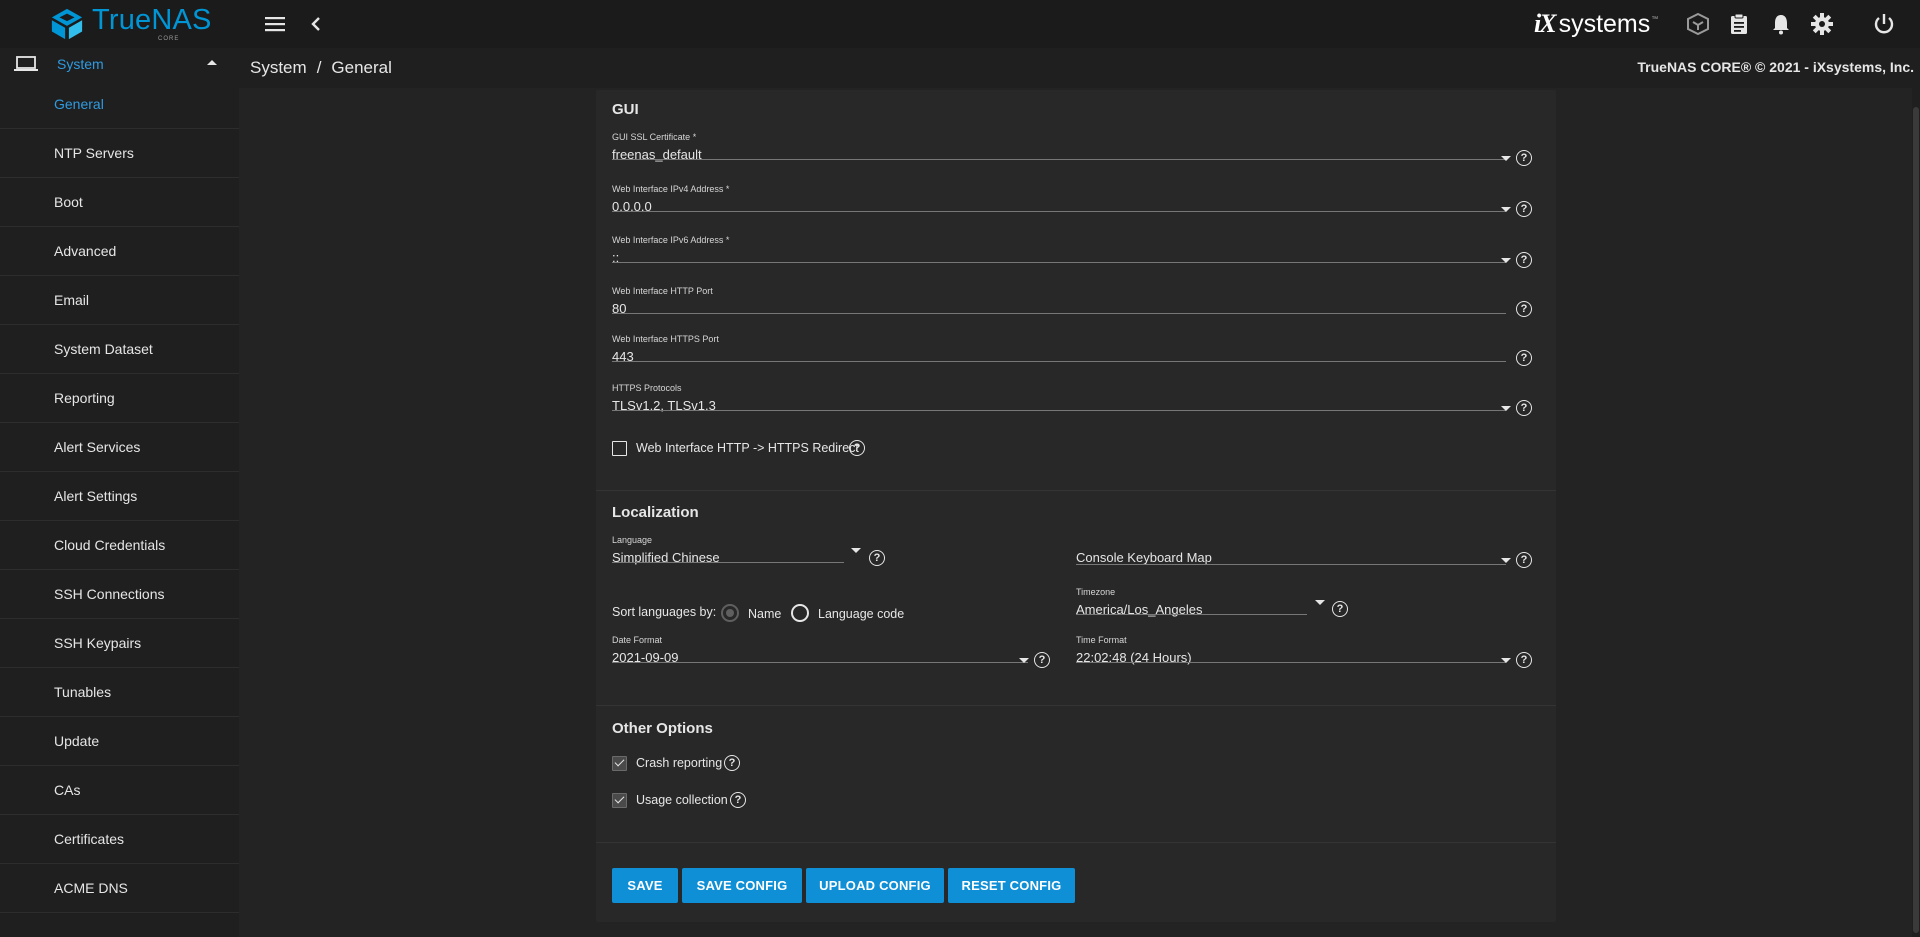 This screenshot has height=937, width=1920. Describe the element at coordinates (1781, 24) in the screenshot. I see `alerts-button` at that location.